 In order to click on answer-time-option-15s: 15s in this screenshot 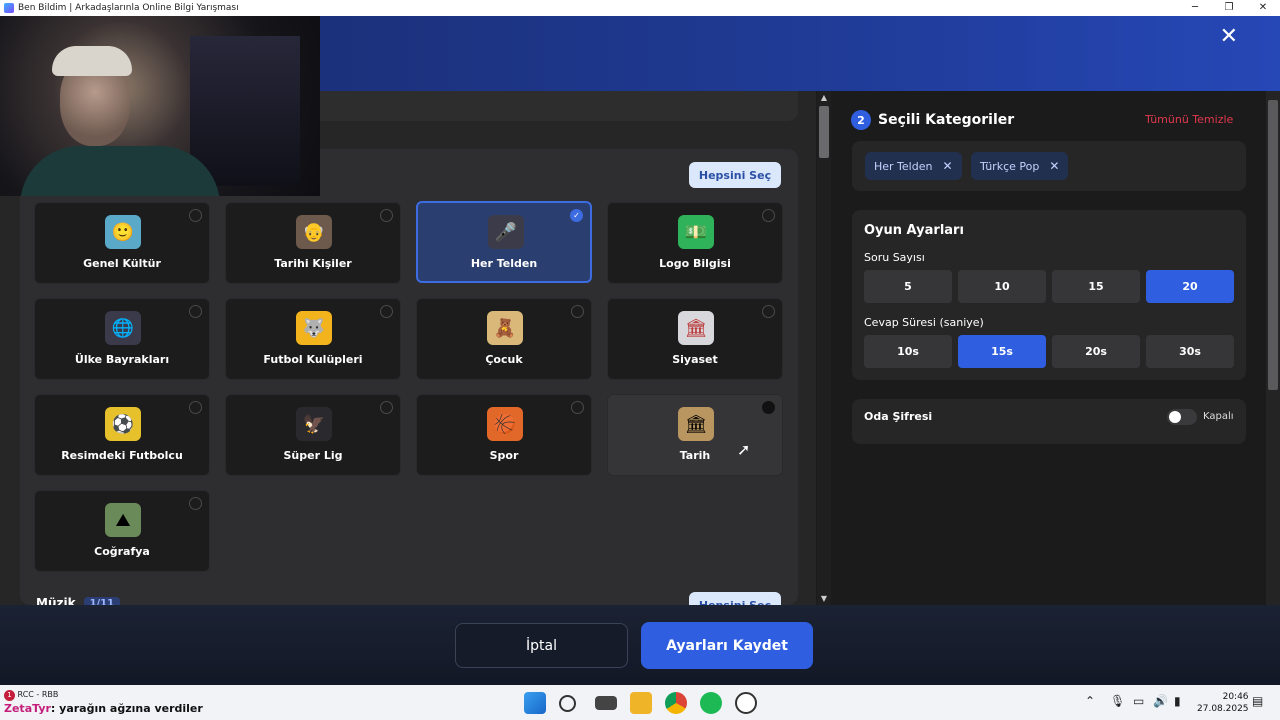, I will do `click(1002, 351)`.